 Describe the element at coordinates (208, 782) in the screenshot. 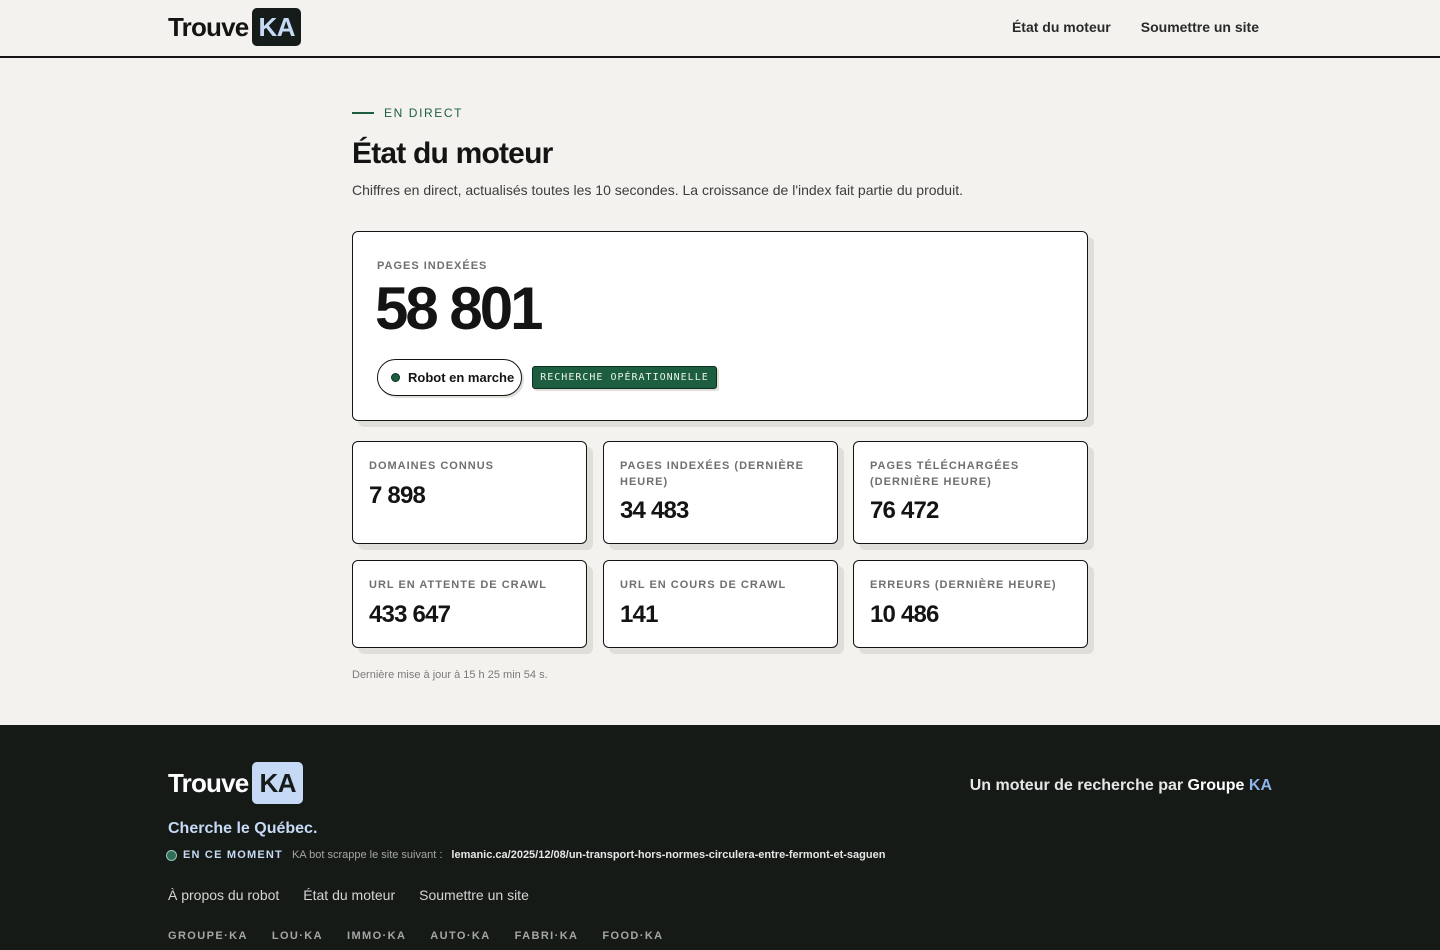

I see `footer-logo-word: Trouve` at that location.